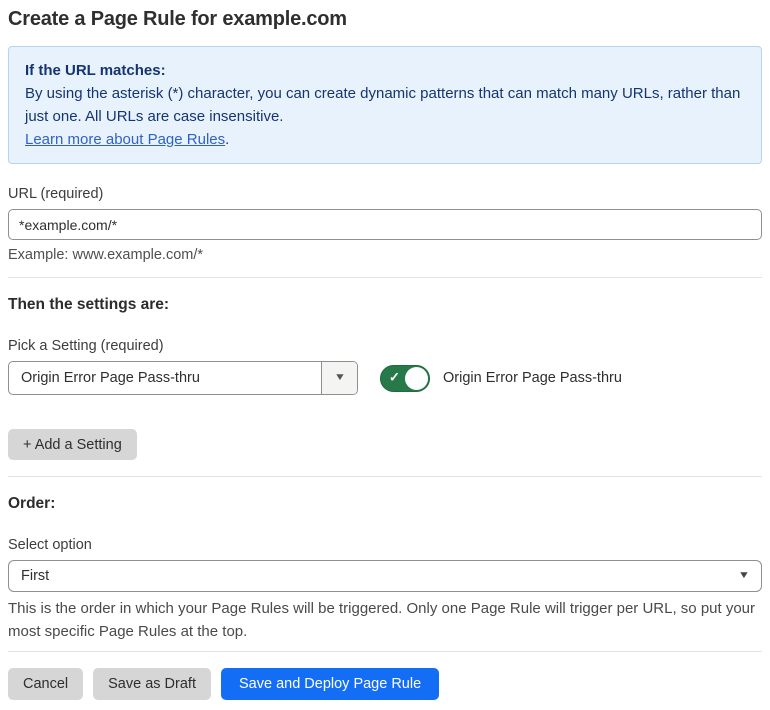 This screenshot has width=770, height=710. Describe the element at coordinates (72, 444) in the screenshot. I see `add-setting-button: + Add a Setting` at that location.